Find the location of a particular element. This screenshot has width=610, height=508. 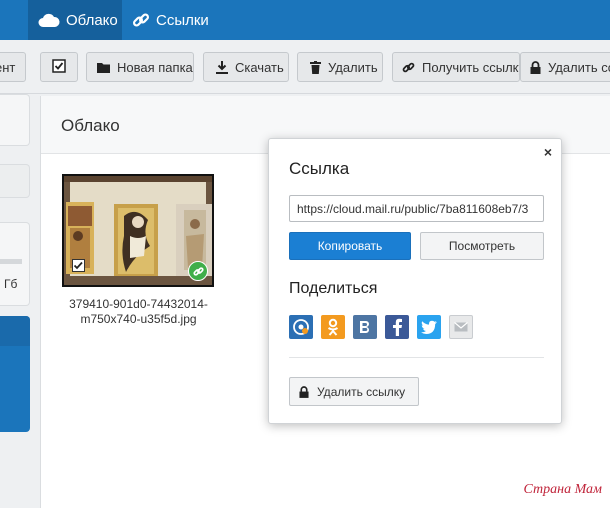

storage-size-text: Гб is located at coordinates (11, 284).